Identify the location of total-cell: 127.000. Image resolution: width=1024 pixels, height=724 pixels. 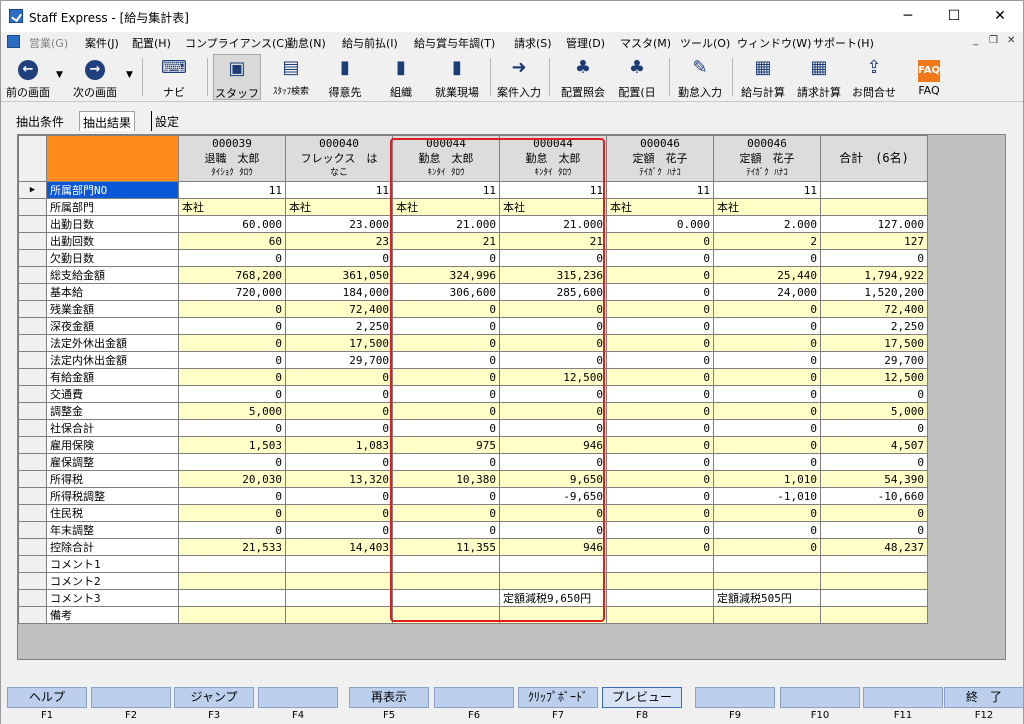
(874, 224).